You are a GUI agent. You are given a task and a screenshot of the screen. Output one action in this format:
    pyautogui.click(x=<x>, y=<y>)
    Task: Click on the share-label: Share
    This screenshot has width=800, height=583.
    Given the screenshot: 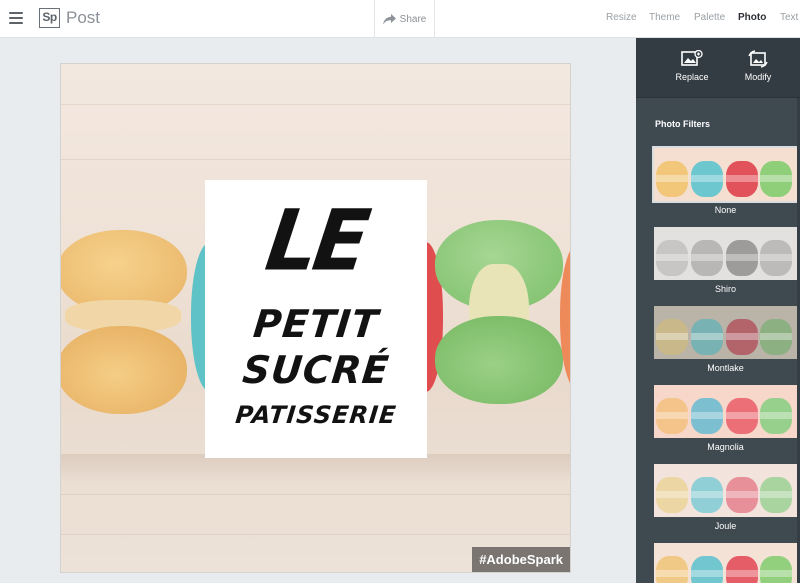 What is the action you would take?
    pyautogui.click(x=413, y=19)
    